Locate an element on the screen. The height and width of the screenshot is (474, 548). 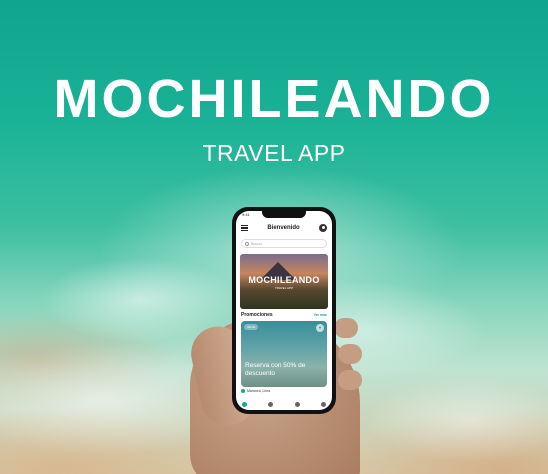
location-icon is located at coordinates (243, 391).